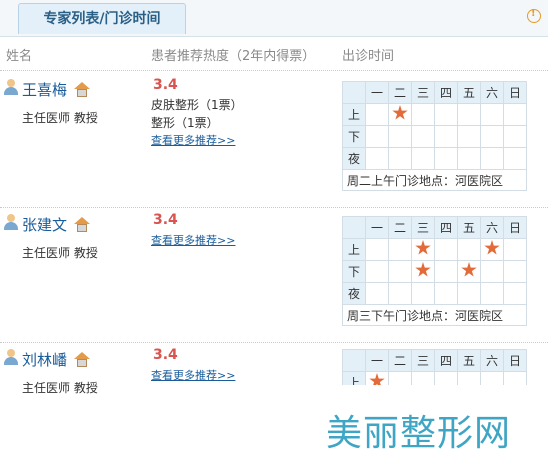 Image resolution: width=548 pixels, height=467 pixels. Describe the element at coordinates (233, 56) in the screenshot. I see `header-rating: 患者推荐热度（2年内得票）` at that location.